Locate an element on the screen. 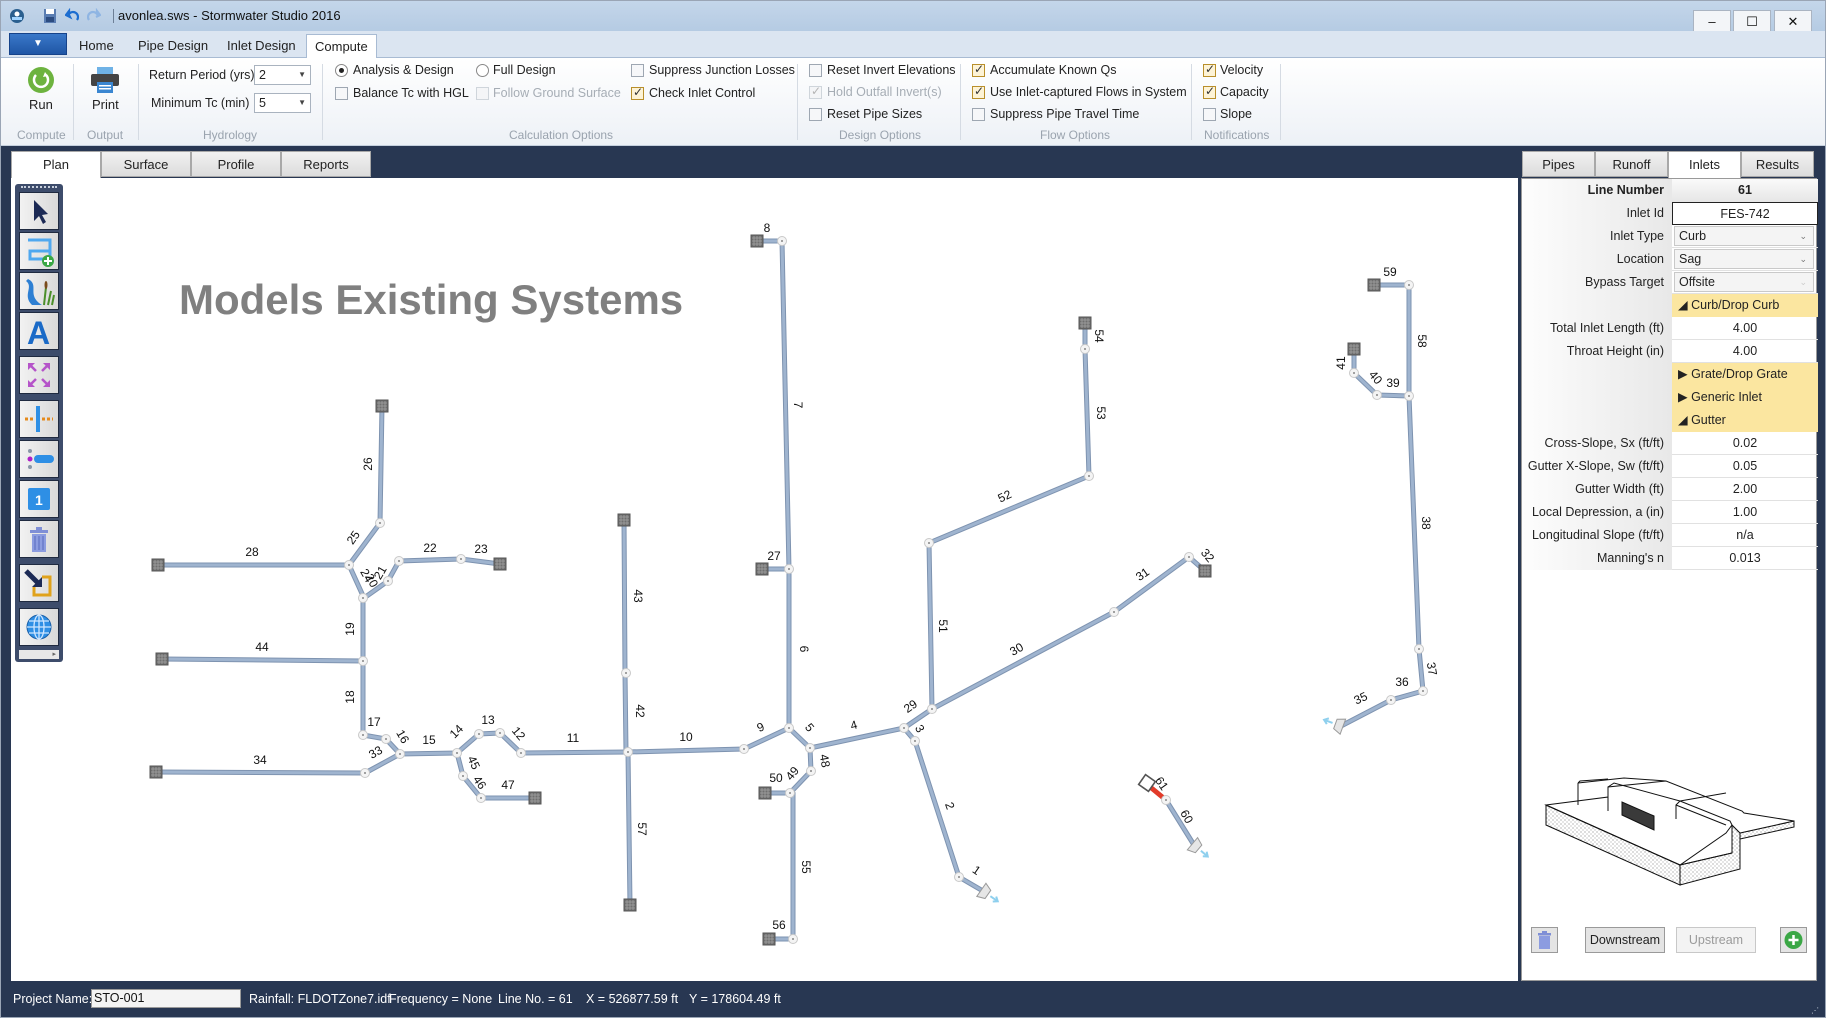 Image resolution: width=1826 pixels, height=1018 pixels. project-name-input: STO-001 is located at coordinates (166, 998).